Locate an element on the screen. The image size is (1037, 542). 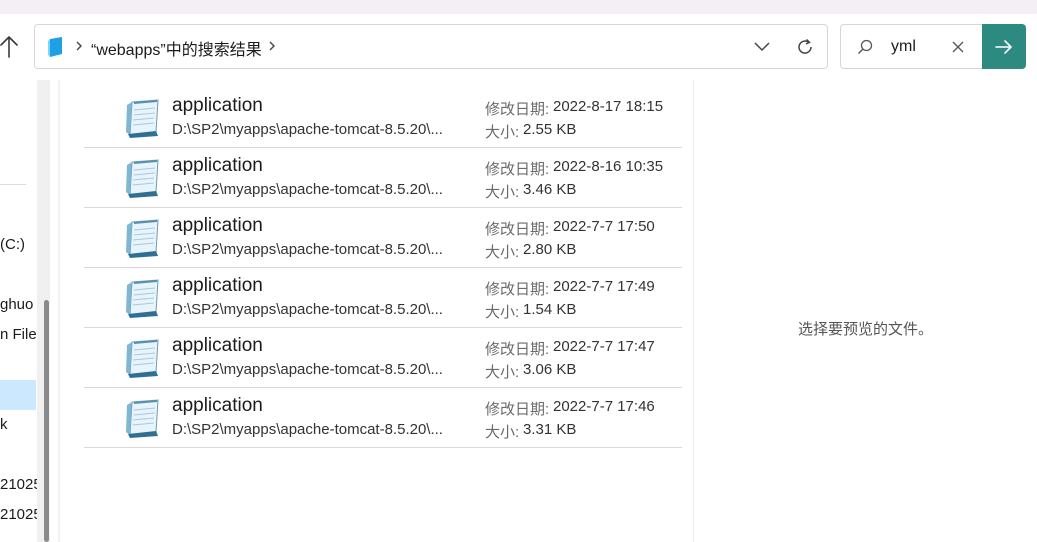
search-go-button is located at coordinates (1004, 46).